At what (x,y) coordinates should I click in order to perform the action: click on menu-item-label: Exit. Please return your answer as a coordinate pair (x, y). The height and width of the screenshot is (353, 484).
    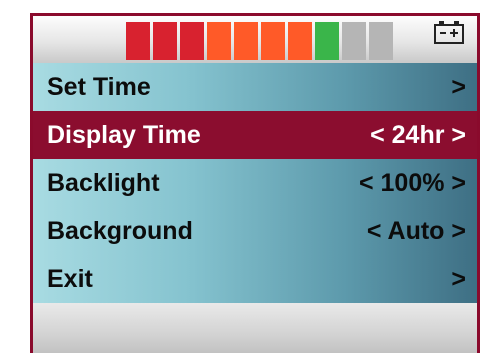
    Looking at the image, I should click on (70, 278).